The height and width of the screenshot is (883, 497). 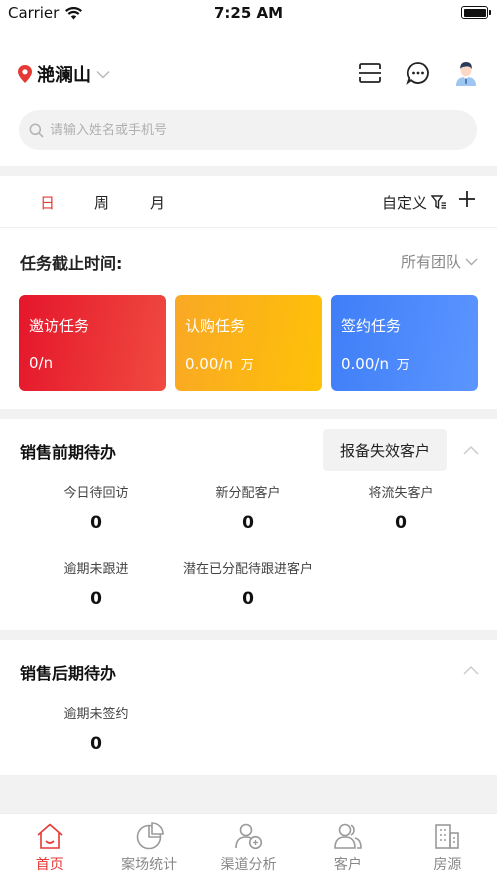 I want to click on pre-sales-title: 销售前期待办, so click(x=68, y=452).